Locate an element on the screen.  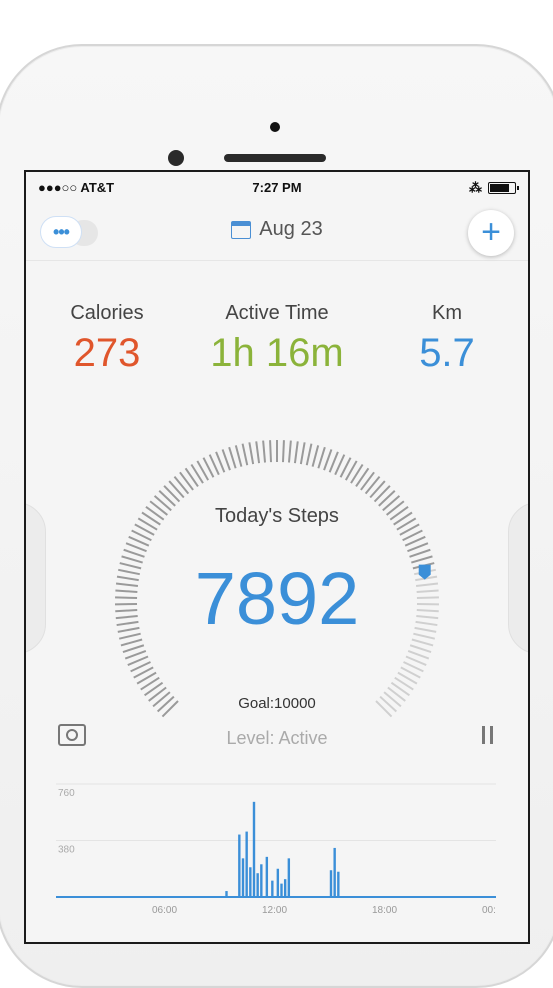
status-time: 7:27 PM is located at coordinates (277, 187).